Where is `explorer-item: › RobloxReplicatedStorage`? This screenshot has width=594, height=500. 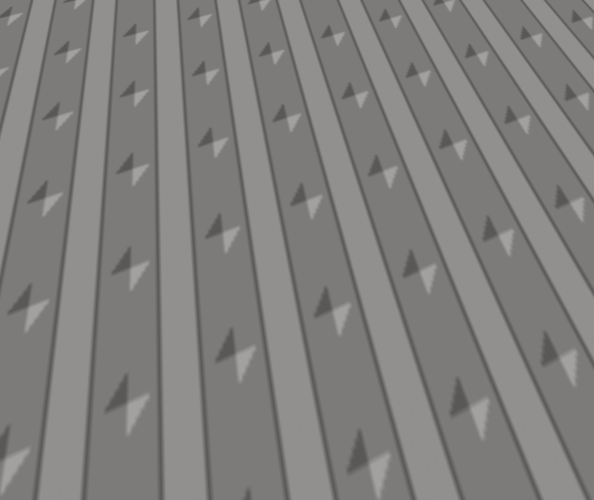
explorer-item: › RobloxReplicatedStorage is located at coordinates (458, 415).